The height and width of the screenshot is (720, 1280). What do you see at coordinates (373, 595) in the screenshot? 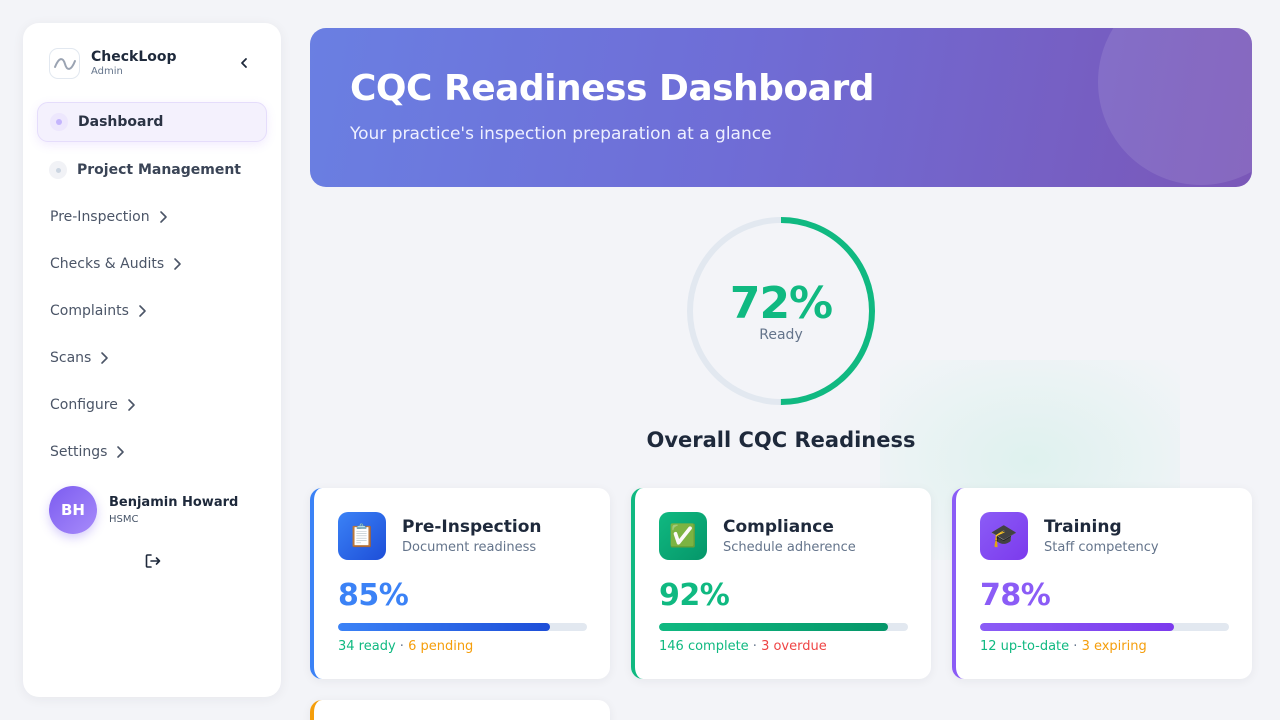
I see `card-percent: 85%` at bounding box center [373, 595].